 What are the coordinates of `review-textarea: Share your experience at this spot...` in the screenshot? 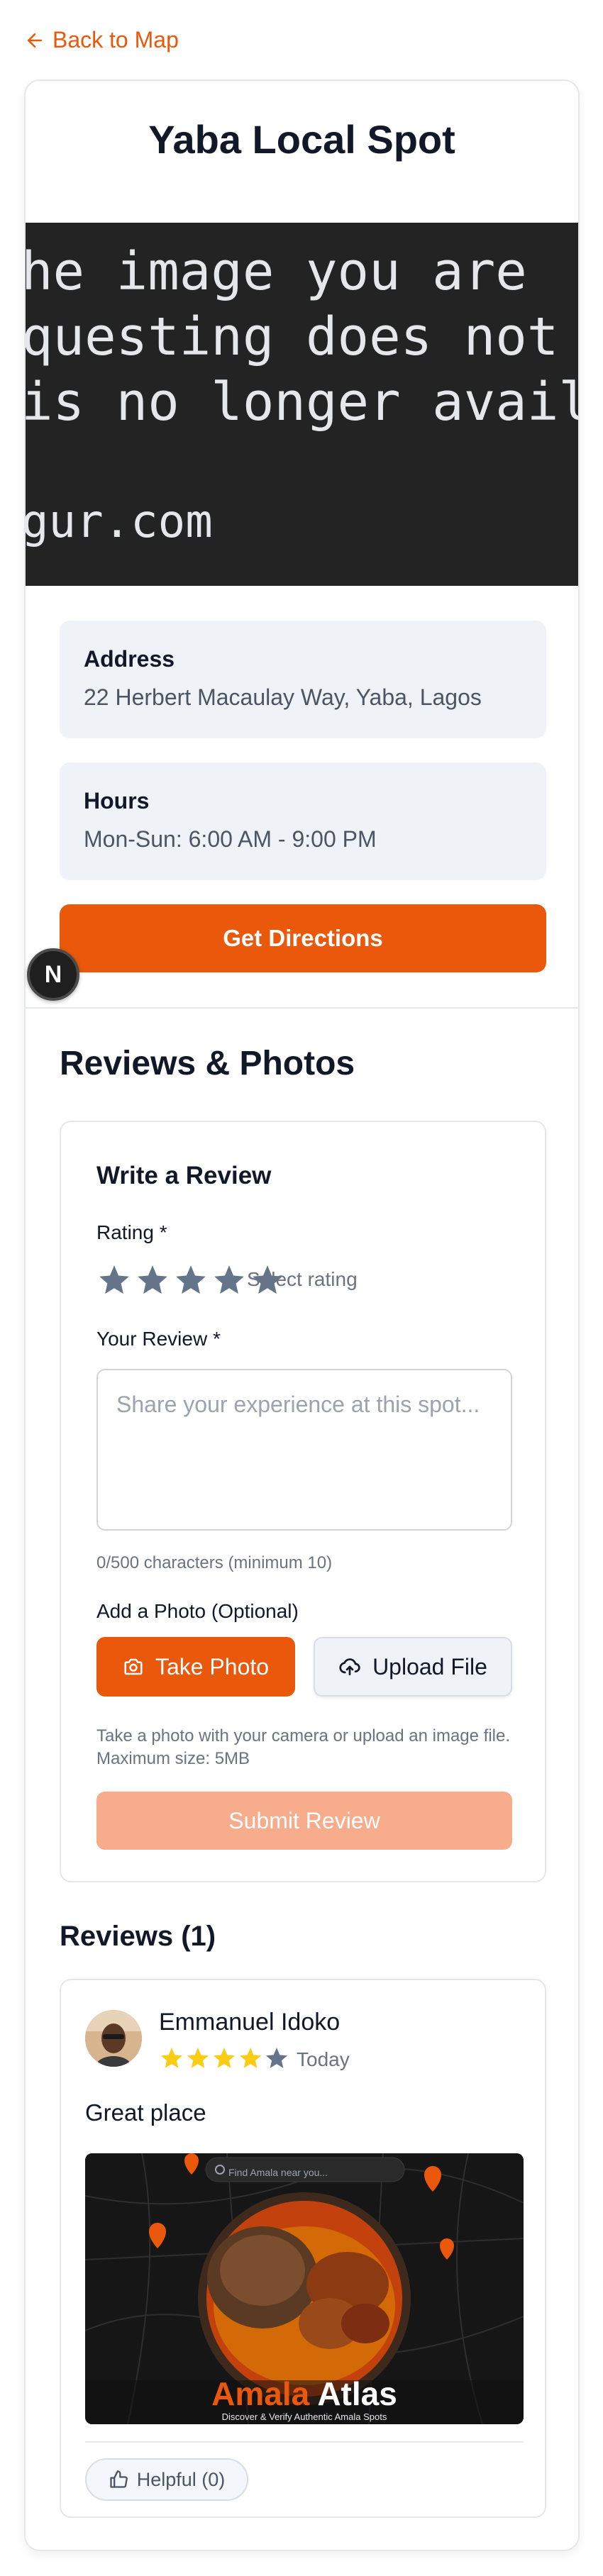 It's located at (304, 1450).